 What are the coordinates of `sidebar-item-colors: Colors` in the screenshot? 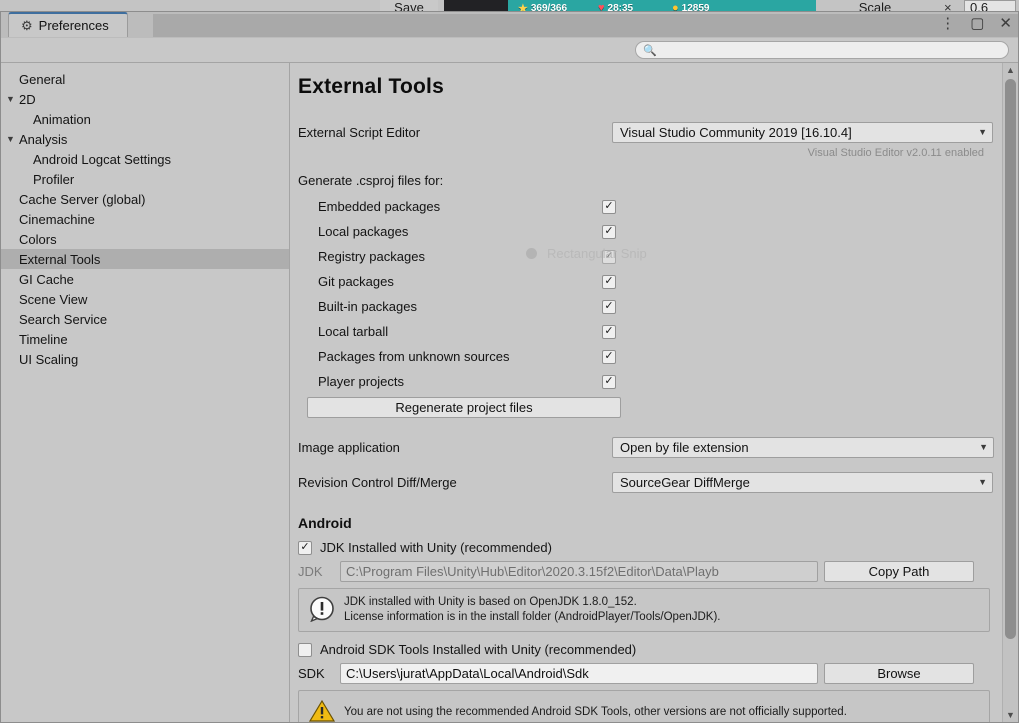 It's located at (145, 239).